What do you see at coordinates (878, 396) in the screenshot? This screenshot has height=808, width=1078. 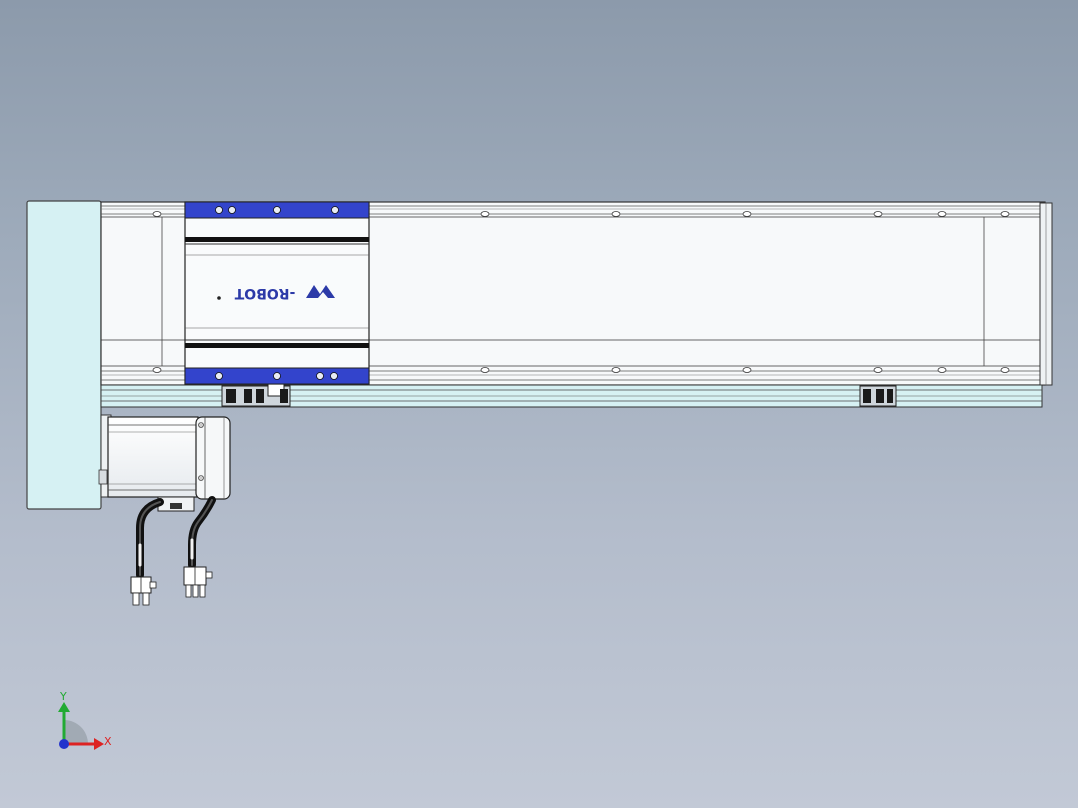 I see `limit-sensor-right` at bounding box center [878, 396].